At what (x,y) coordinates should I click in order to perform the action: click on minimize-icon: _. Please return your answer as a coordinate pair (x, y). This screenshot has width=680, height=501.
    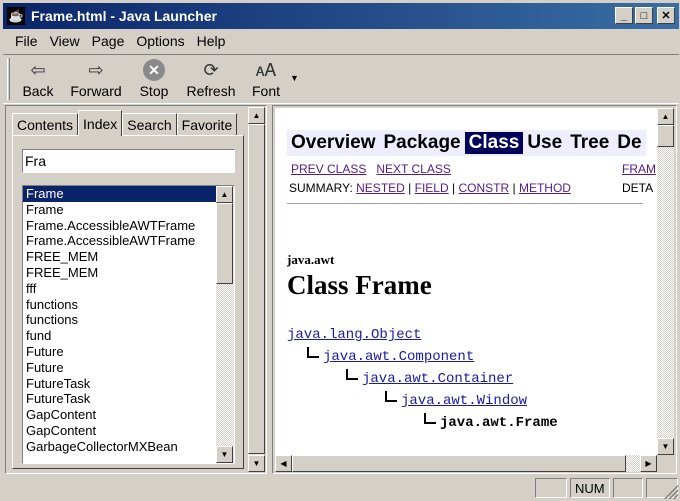
    Looking at the image, I should click on (624, 15).